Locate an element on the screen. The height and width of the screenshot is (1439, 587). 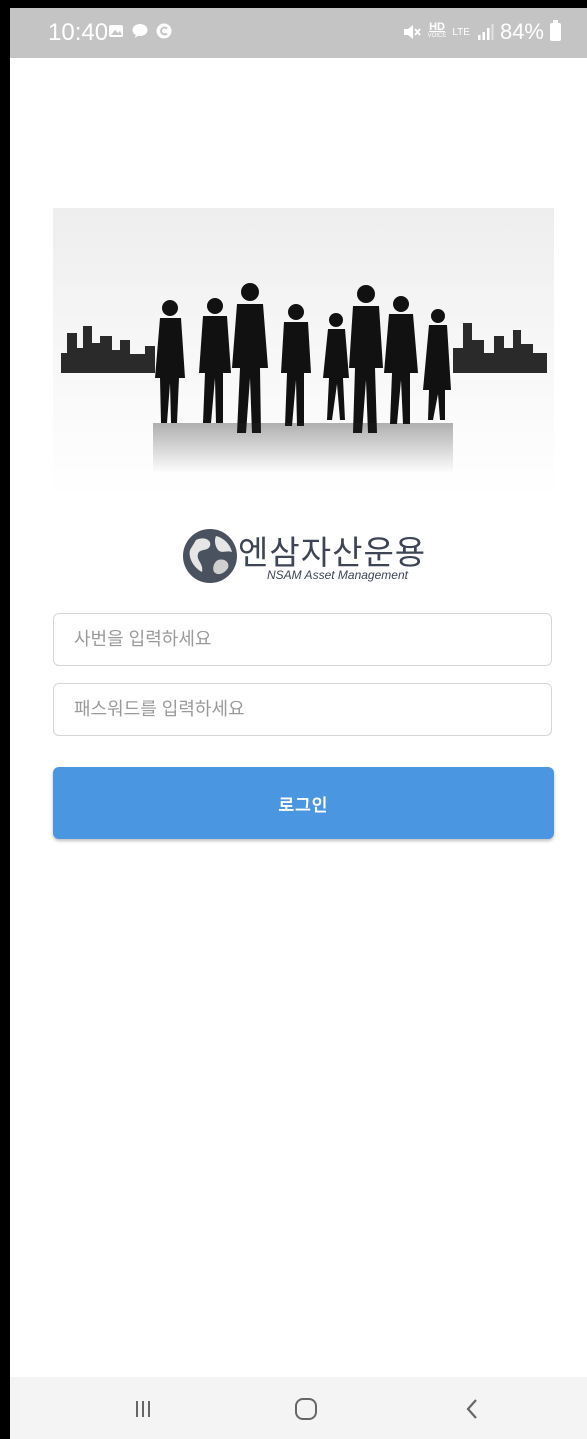
hd-sub-label: VOICE is located at coordinates (437, 36).